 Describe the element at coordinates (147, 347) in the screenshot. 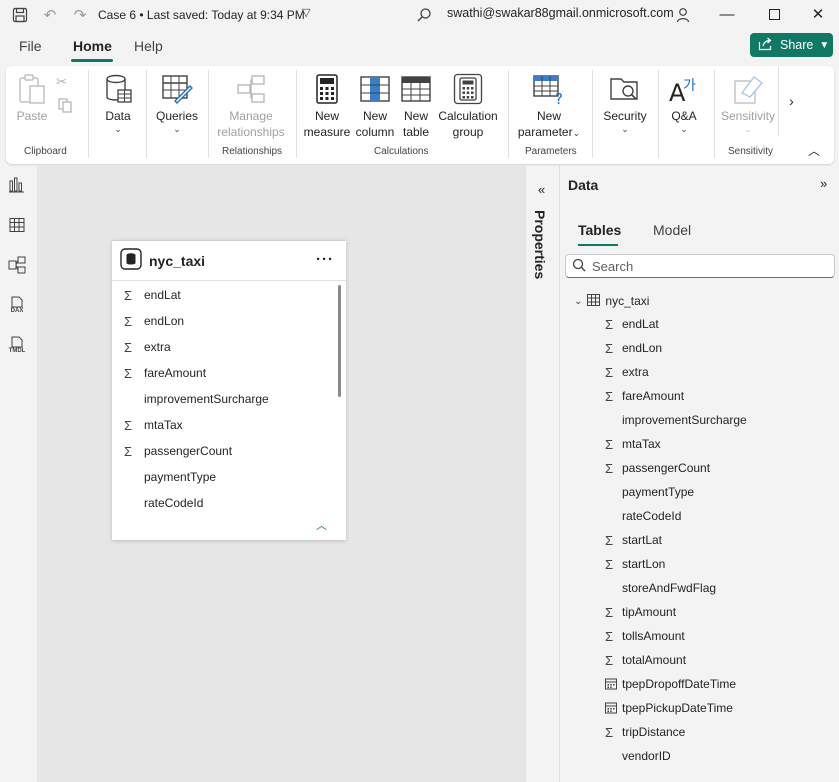

I see `card-field-row: Σextra` at that location.